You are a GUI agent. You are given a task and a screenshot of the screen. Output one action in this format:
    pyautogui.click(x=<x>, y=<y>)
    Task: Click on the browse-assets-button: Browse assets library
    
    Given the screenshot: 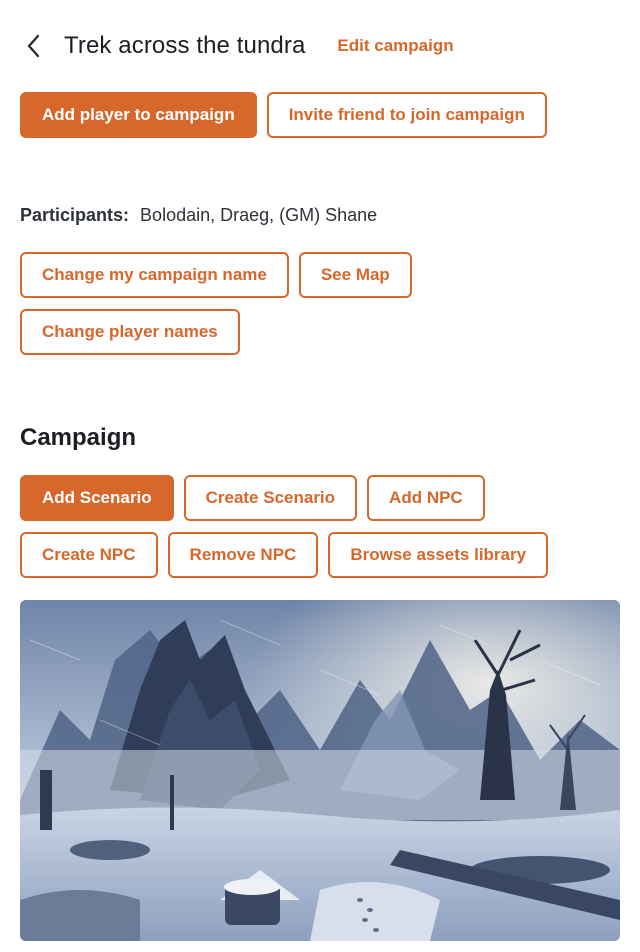 What is the action you would take?
    pyautogui.click(x=438, y=555)
    